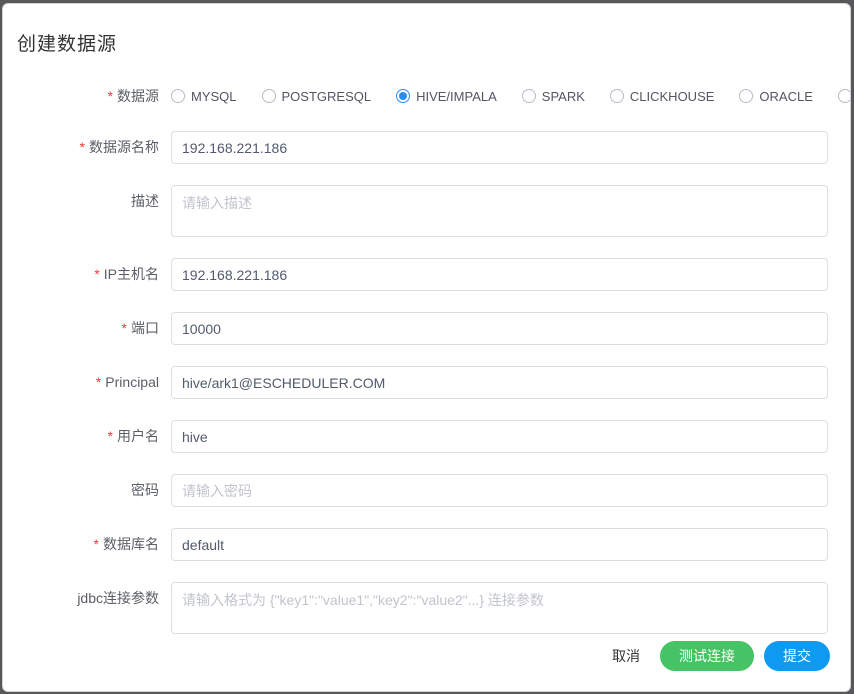 The width and height of the screenshot is (854, 694). Describe the element at coordinates (499, 544) in the screenshot. I see `database-name-input` at that location.